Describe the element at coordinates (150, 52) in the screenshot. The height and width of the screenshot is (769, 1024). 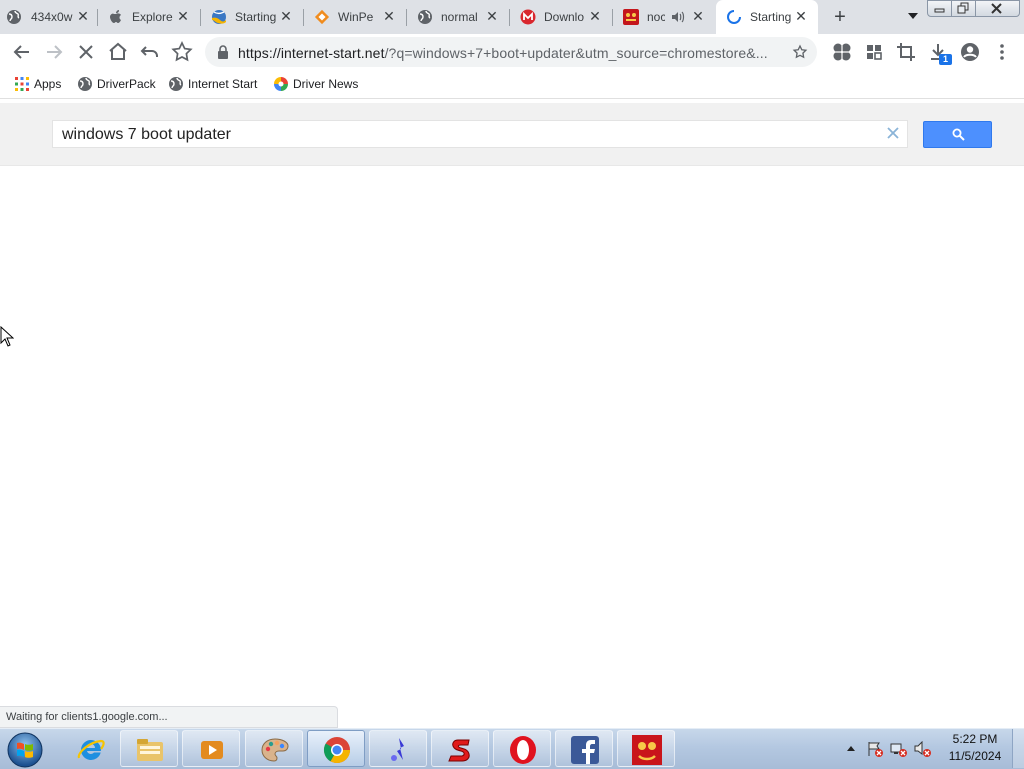
I see `undo-icon` at that location.